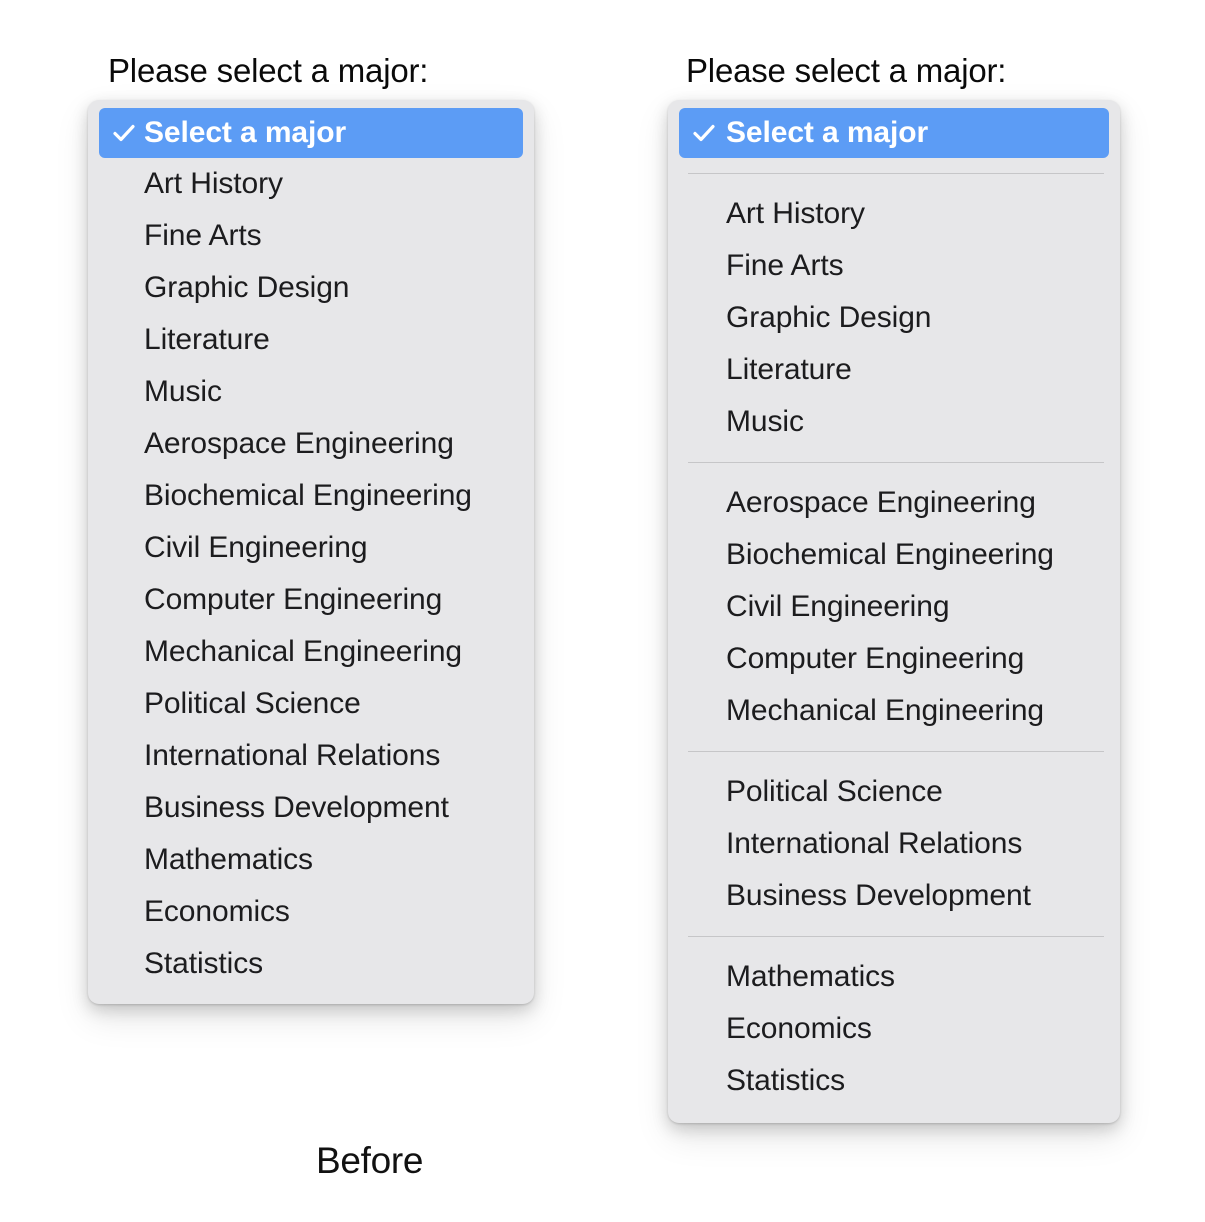  What do you see at coordinates (370, 1160) in the screenshot?
I see `caption-before: Before` at bounding box center [370, 1160].